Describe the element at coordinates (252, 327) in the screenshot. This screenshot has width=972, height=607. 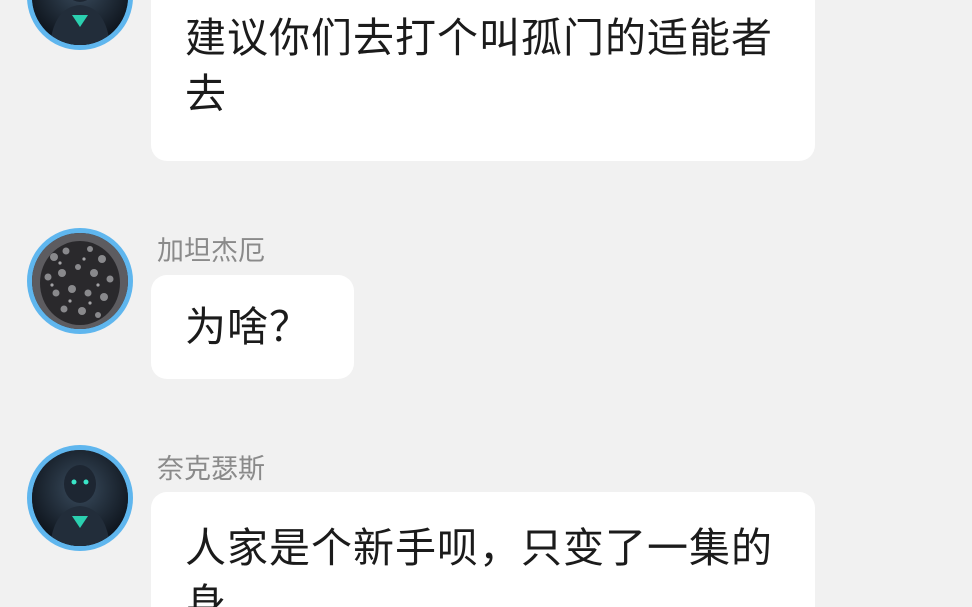
I see `message-bubble: 为啥？` at that location.